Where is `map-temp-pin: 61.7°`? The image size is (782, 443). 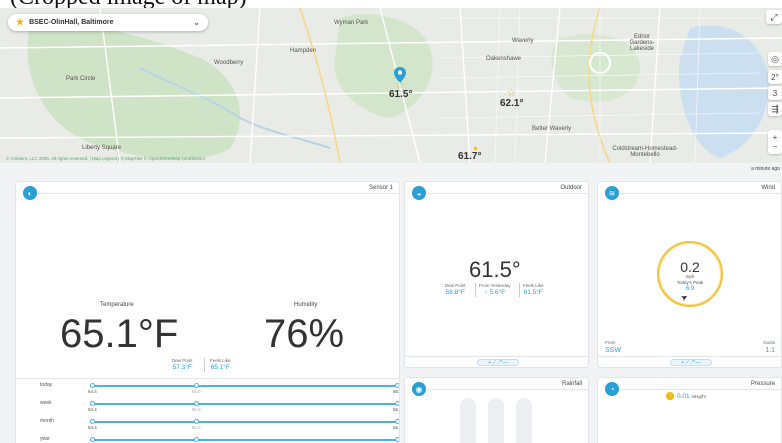
map-temp-pin: 61.7° is located at coordinates (469, 156).